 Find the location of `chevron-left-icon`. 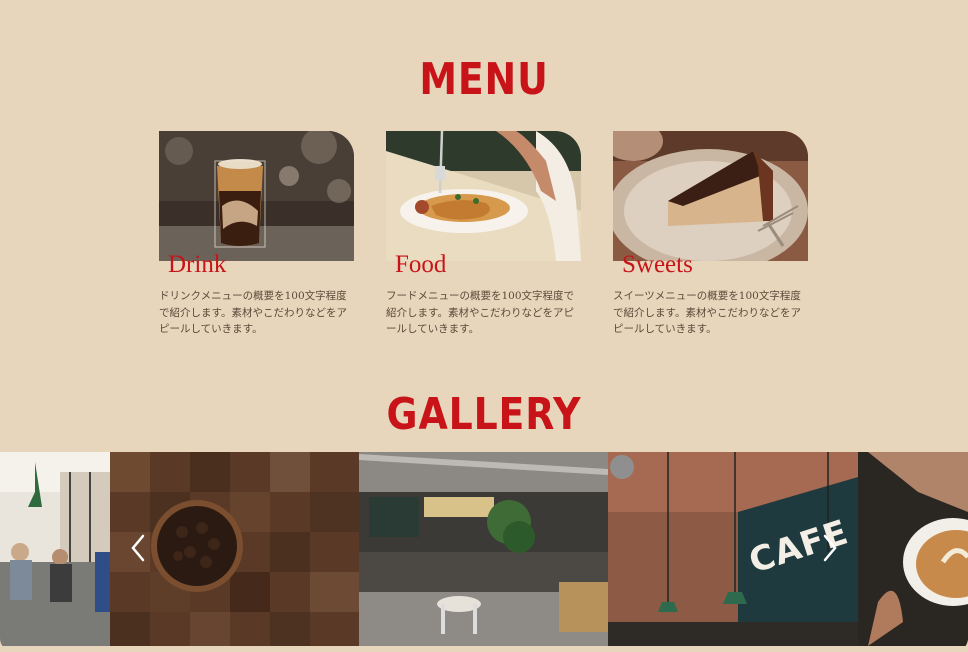

chevron-left-icon is located at coordinates (138, 548).